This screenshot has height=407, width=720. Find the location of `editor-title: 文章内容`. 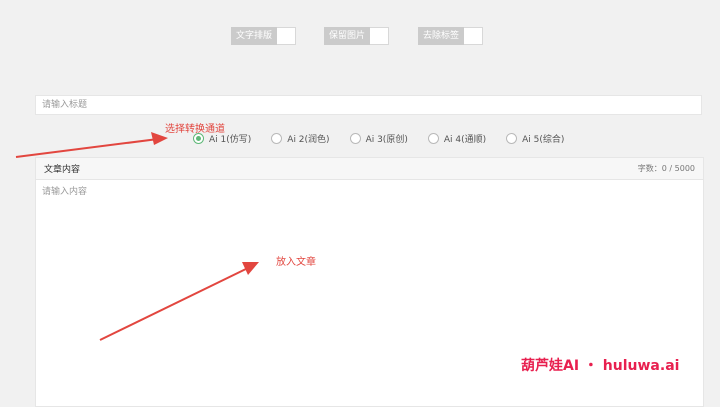

editor-title: 文章内容 is located at coordinates (62, 170).